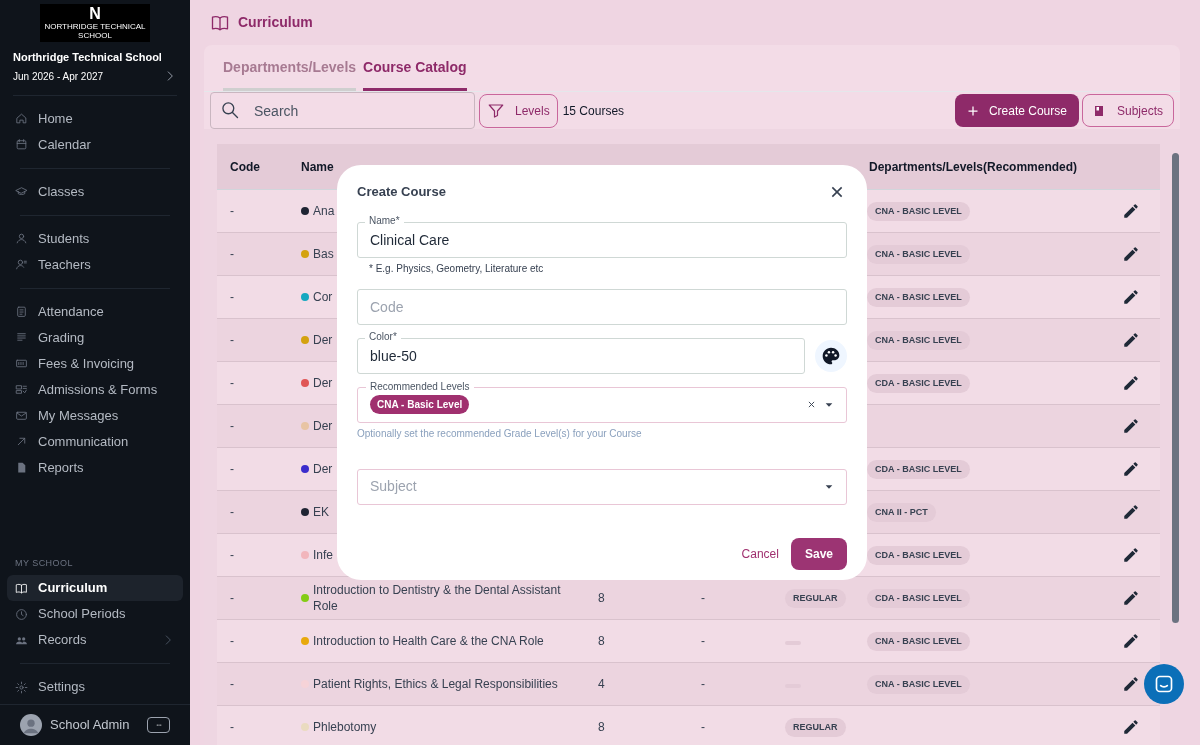 The height and width of the screenshot is (745, 1200). I want to click on nav-item: School Periods, so click(95, 614).